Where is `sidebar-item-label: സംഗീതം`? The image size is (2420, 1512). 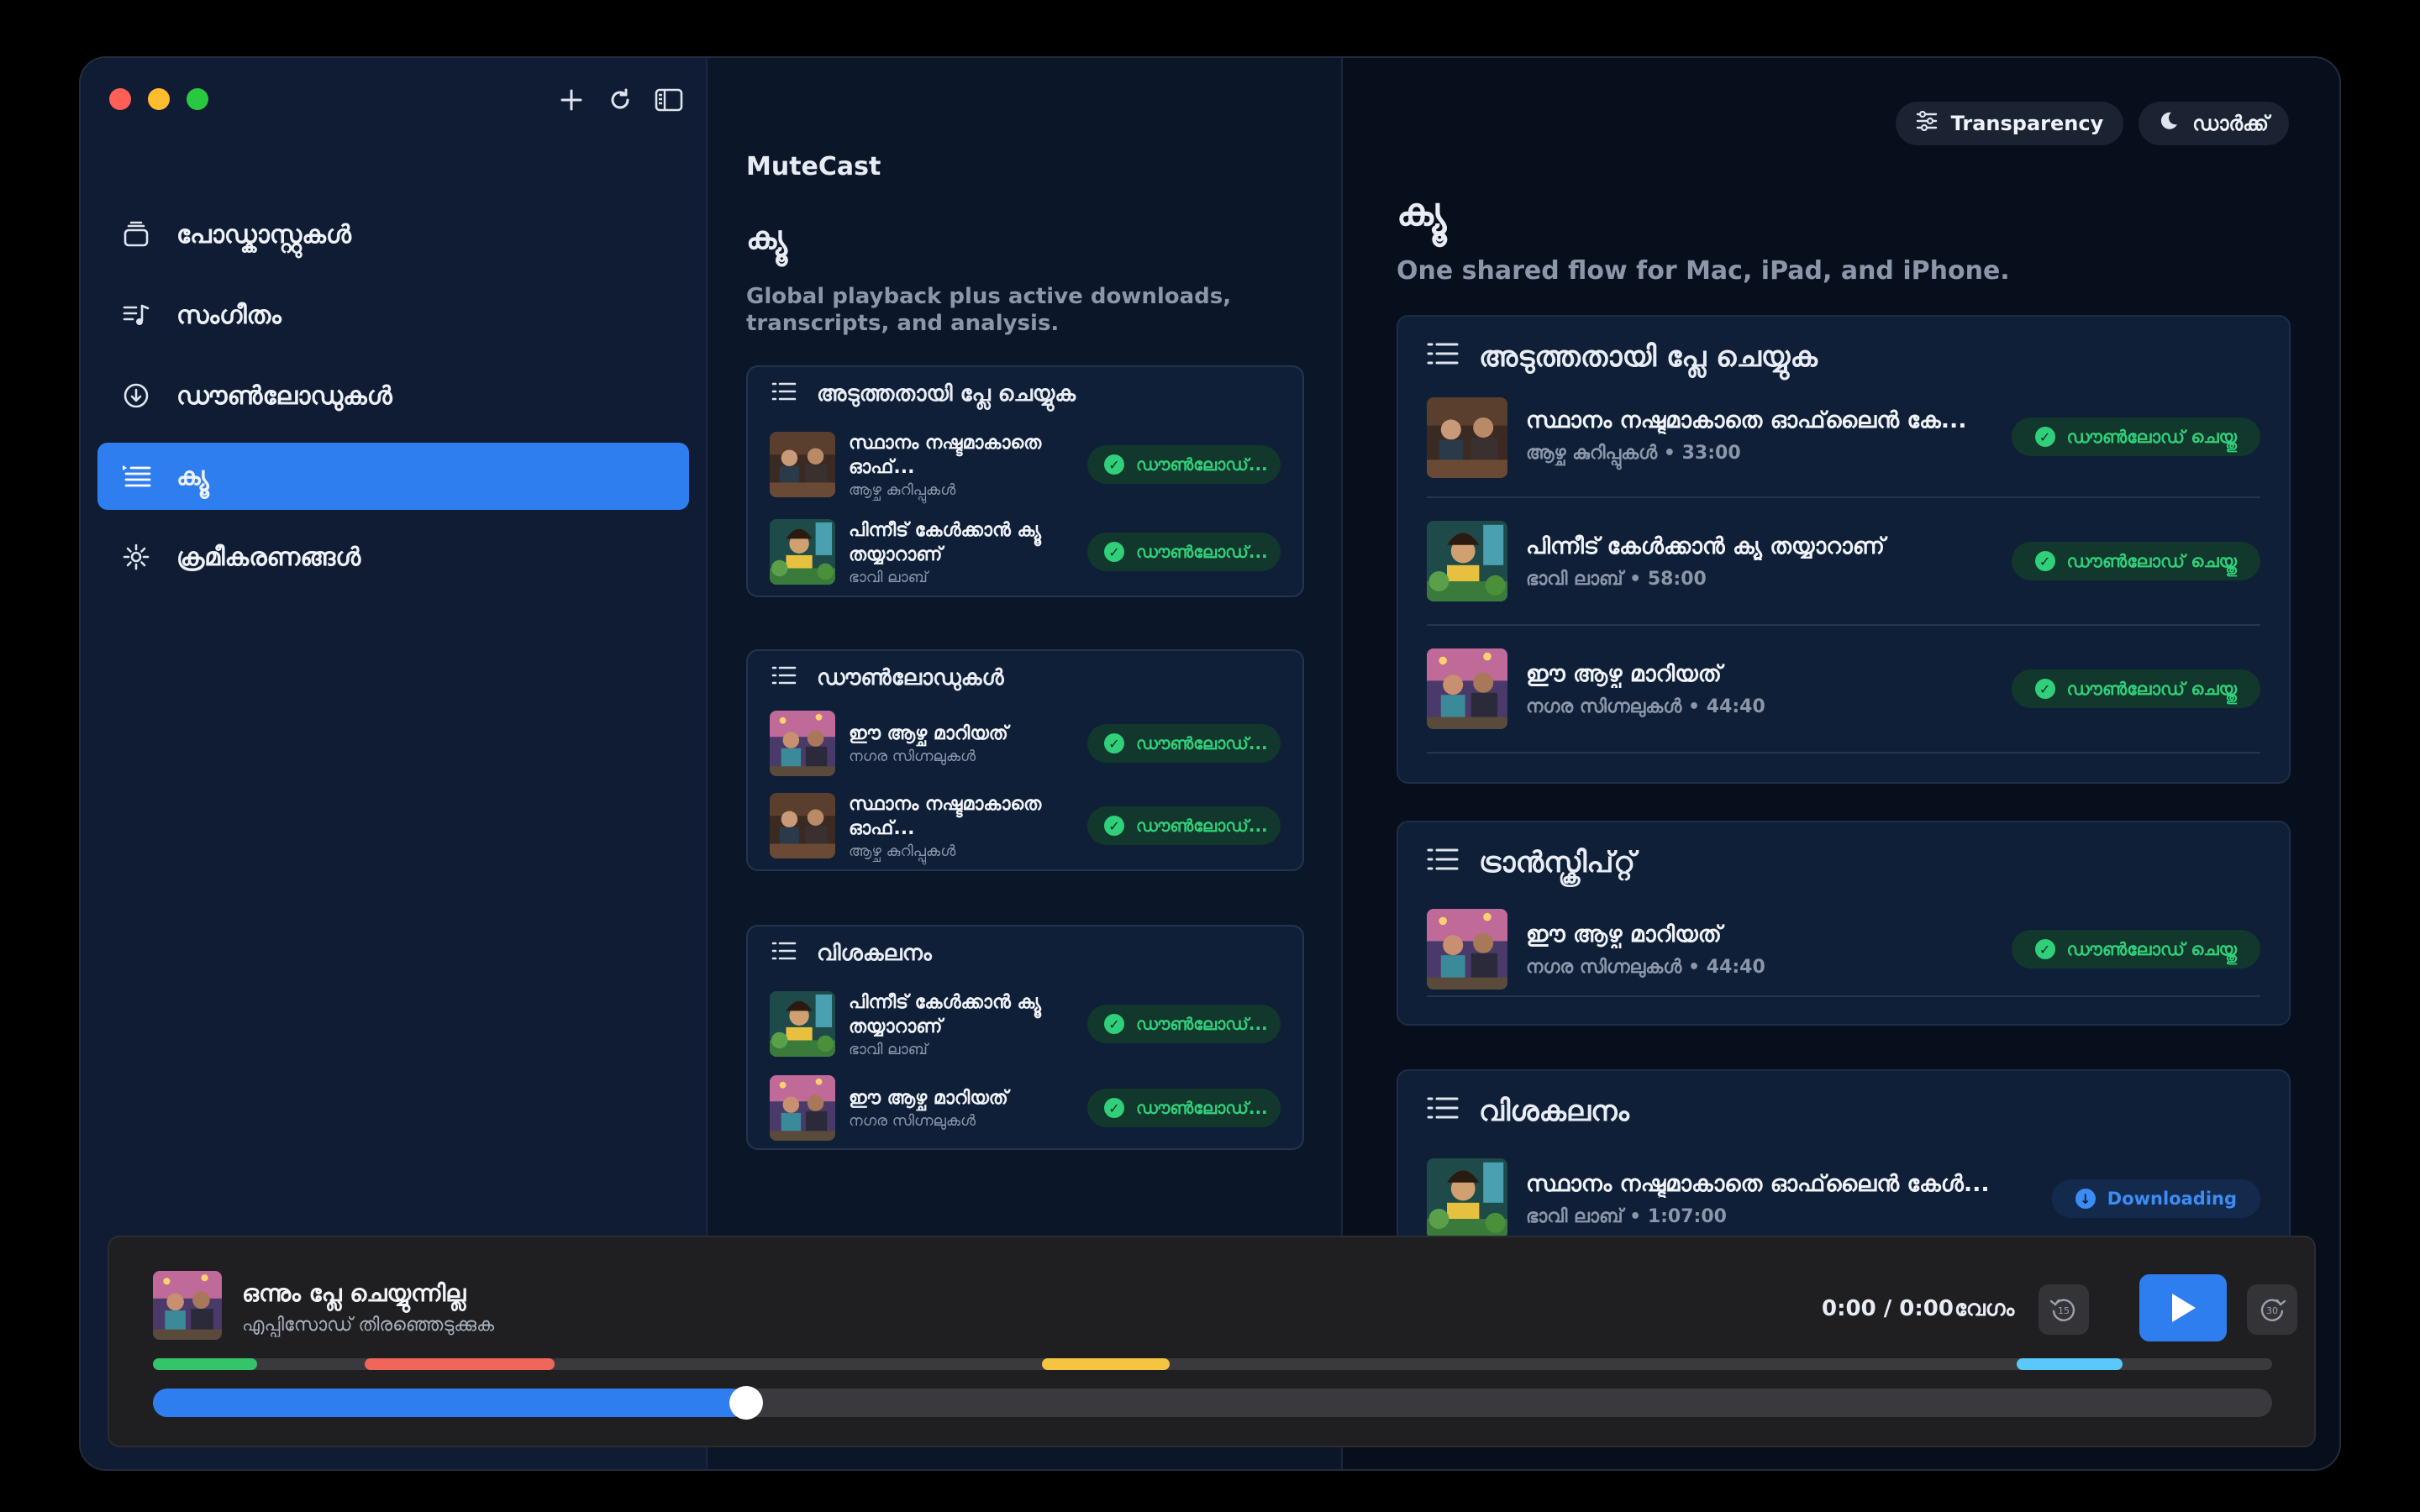 sidebar-item-label: സംഗീതം is located at coordinates (228, 315).